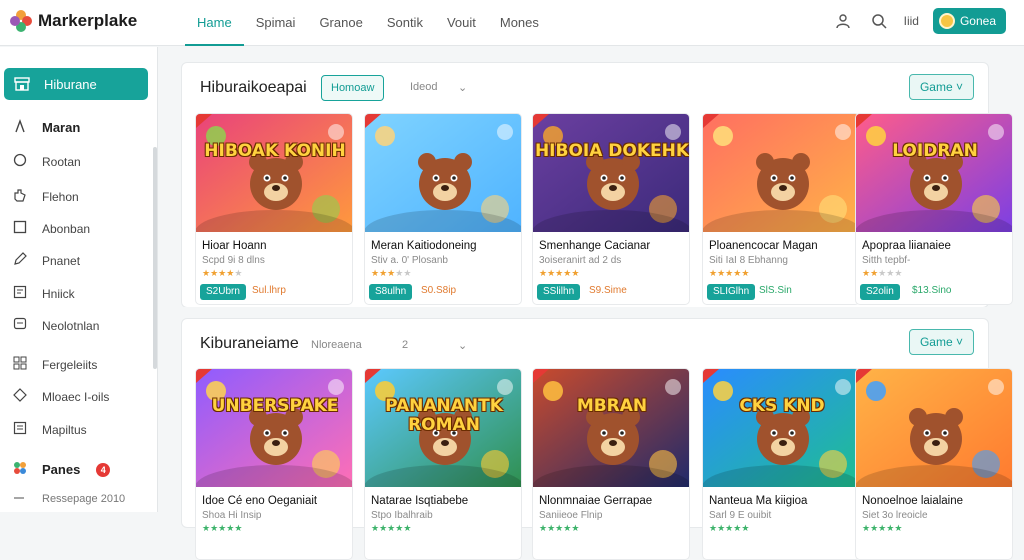 Image resolution: width=1024 pixels, height=560 pixels. I want to click on app-name: Markerplake, so click(88, 20).